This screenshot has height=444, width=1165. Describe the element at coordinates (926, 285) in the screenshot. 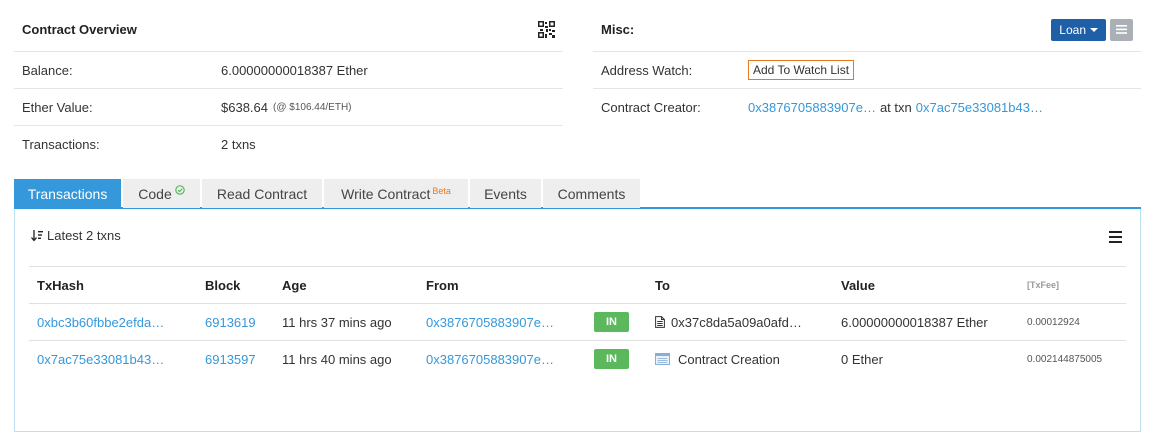

I see `column-header-value: Value` at that location.